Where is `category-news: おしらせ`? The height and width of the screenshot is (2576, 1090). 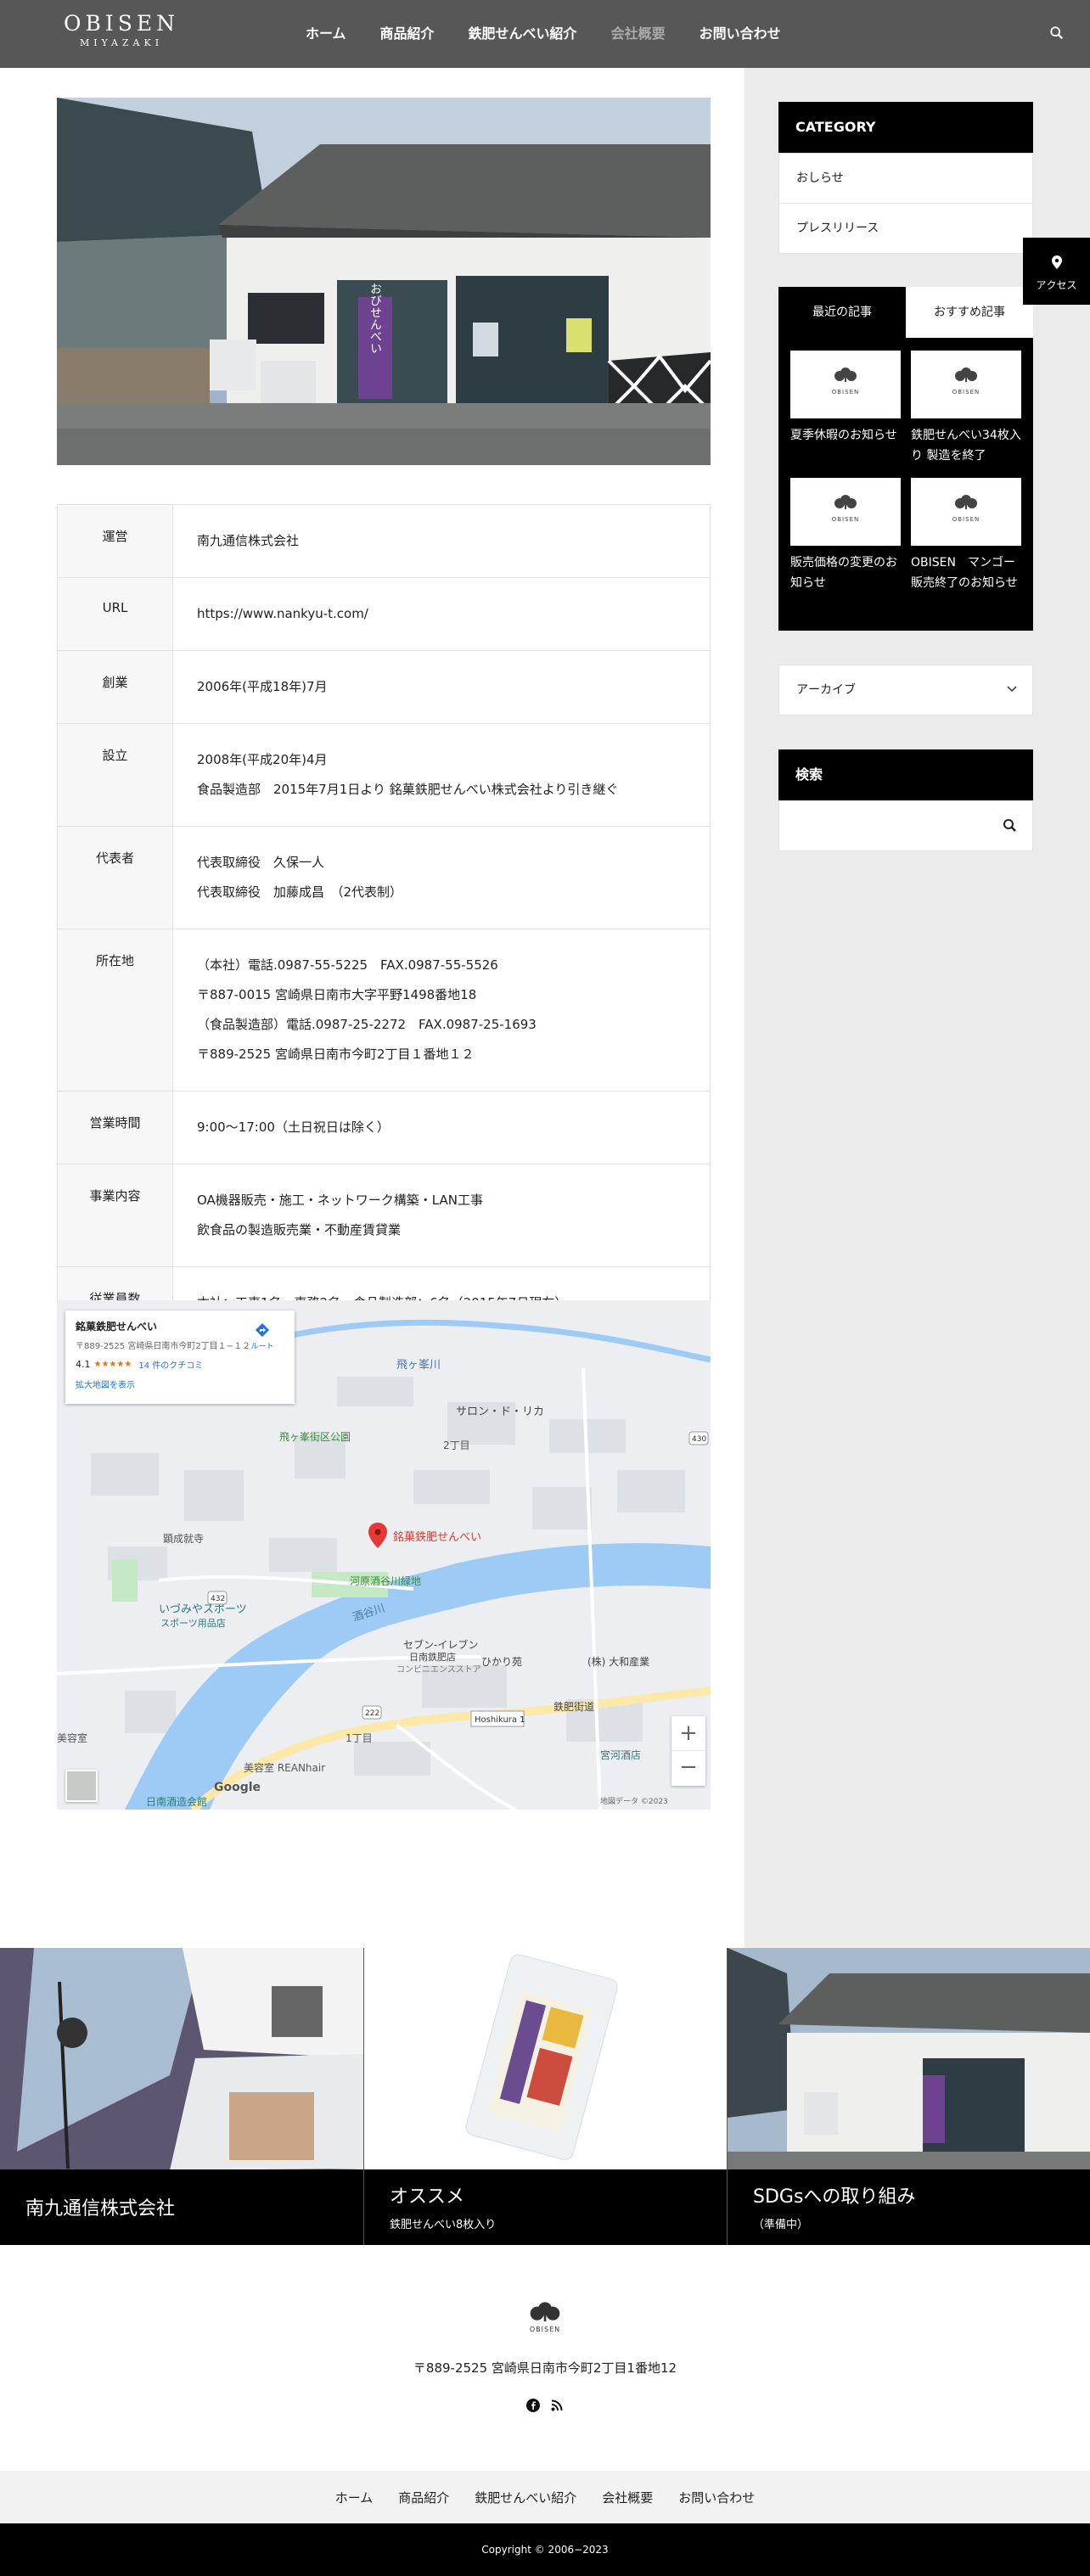
category-news: おしらせ is located at coordinates (905, 178).